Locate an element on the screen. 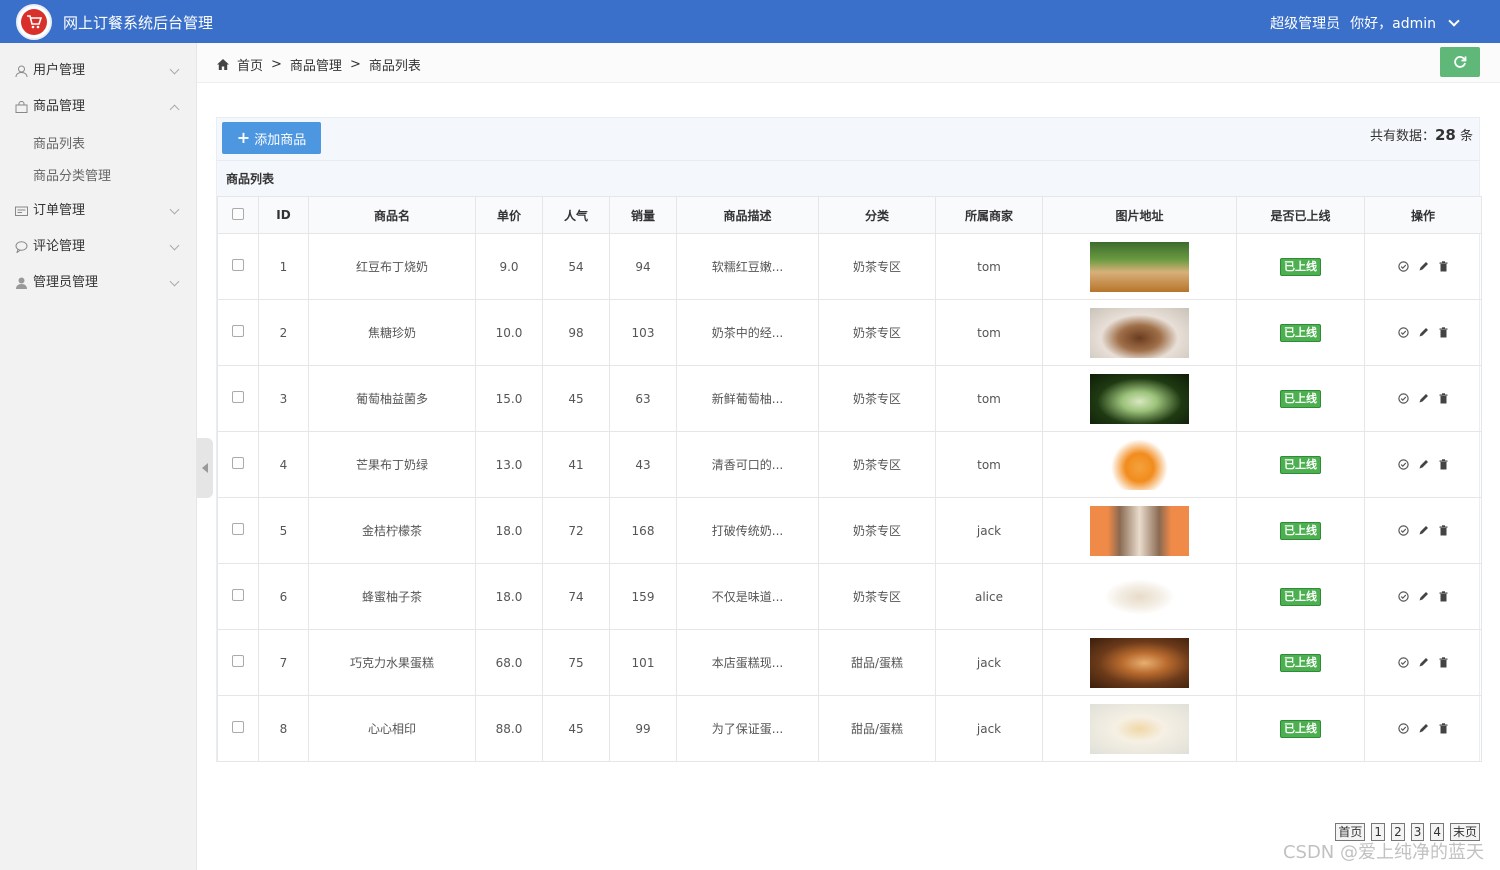 The width and height of the screenshot is (1500, 870). col-header: ID is located at coordinates (283, 215).